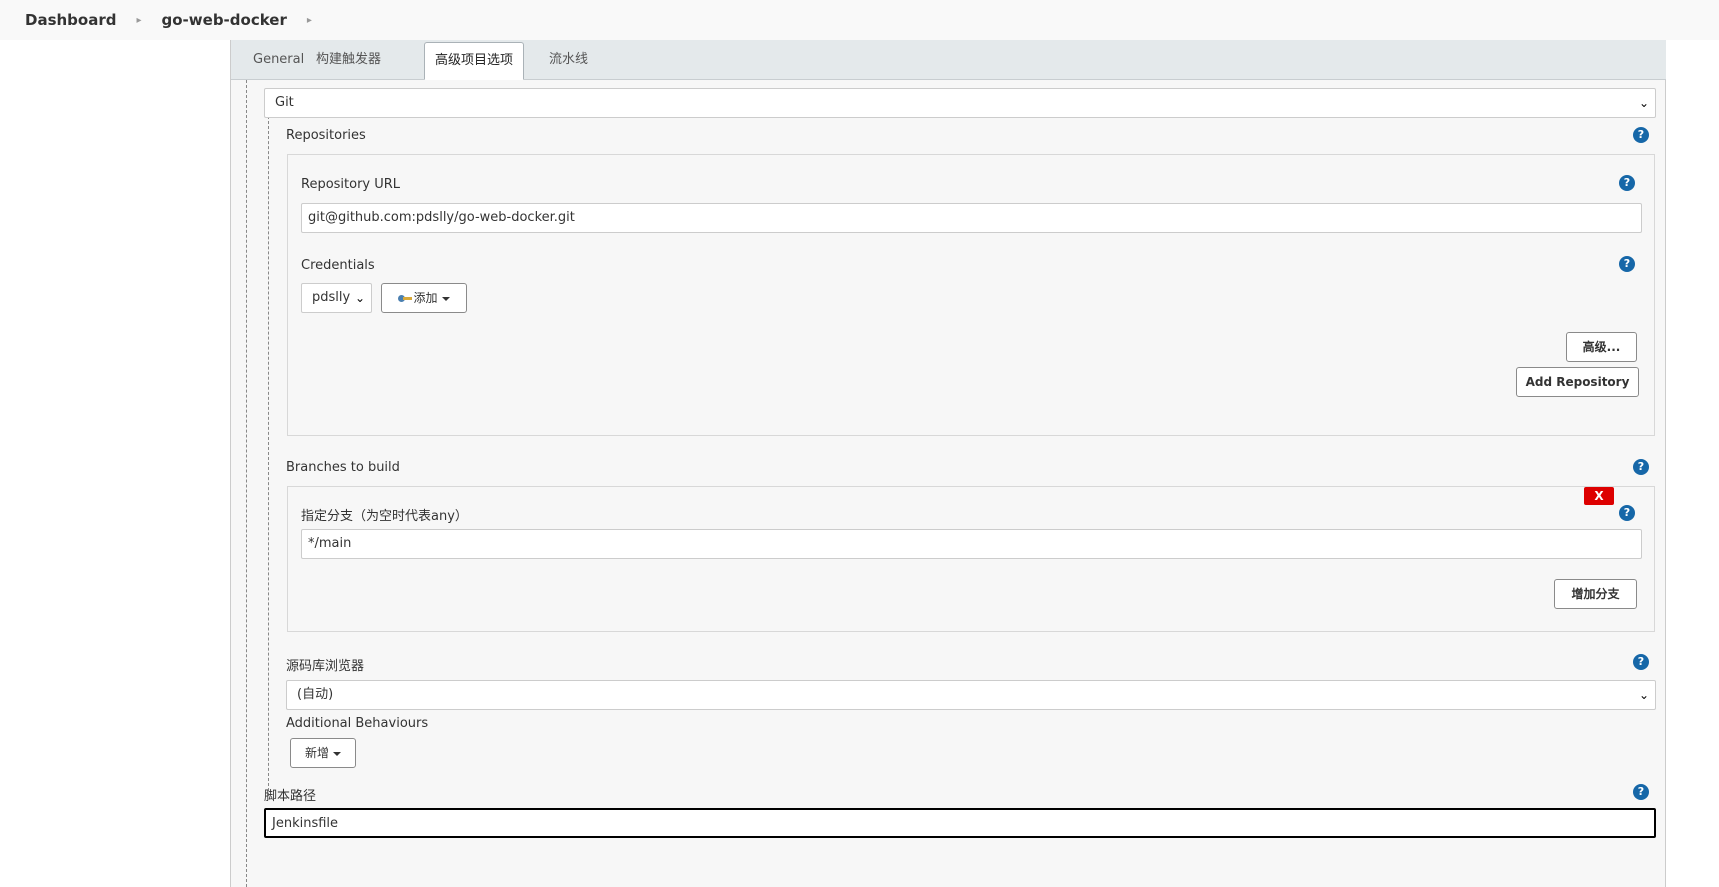 Image resolution: width=1719 pixels, height=887 pixels. I want to click on breadcrumb-dashboard: Dashboard, so click(70, 20).